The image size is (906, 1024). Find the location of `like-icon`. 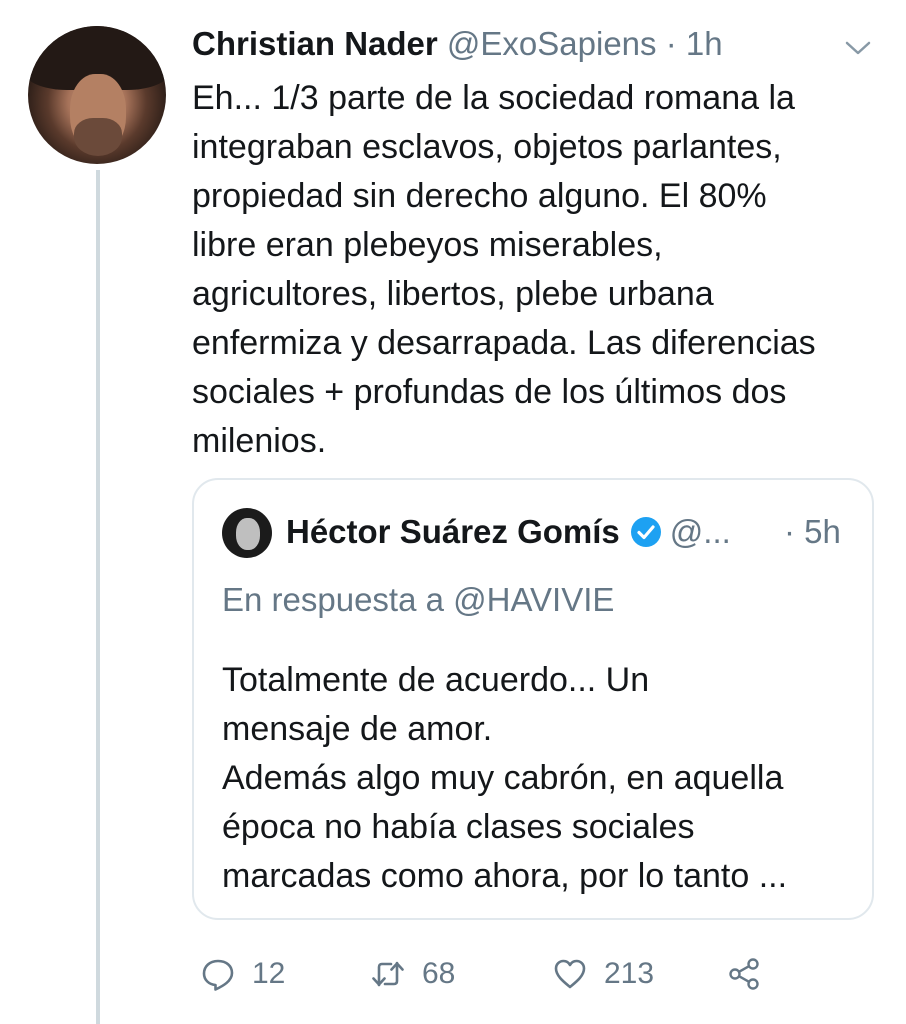

like-icon is located at coordinates (570, 974).